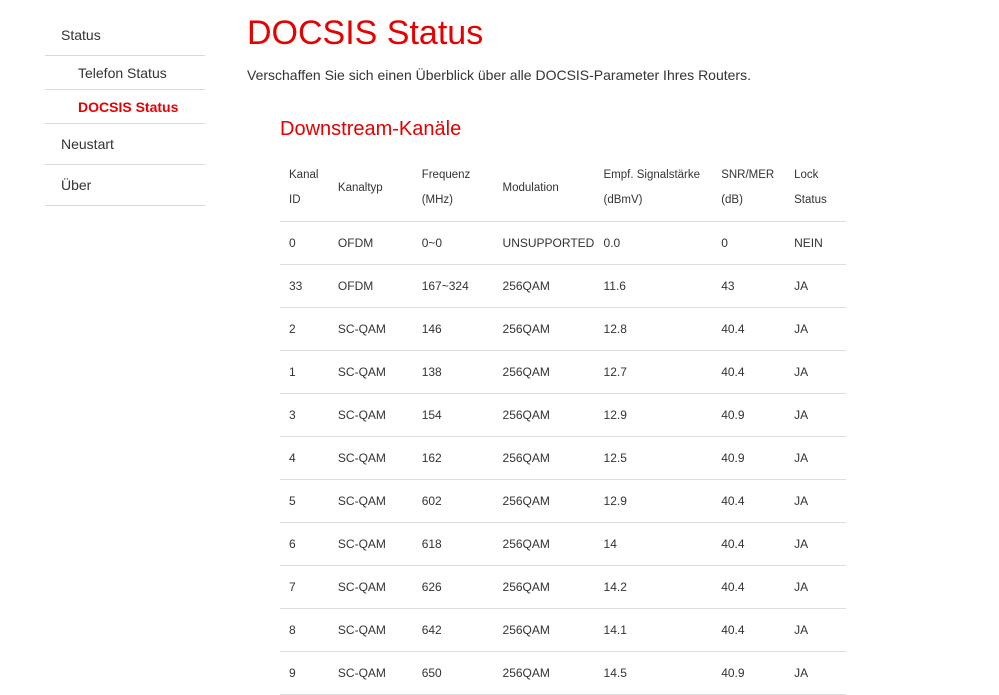  What do you see at coordinates (360, 187) in the screenshot?
I see `header-line: Kanaltyp` at bounding box center [360, 187].